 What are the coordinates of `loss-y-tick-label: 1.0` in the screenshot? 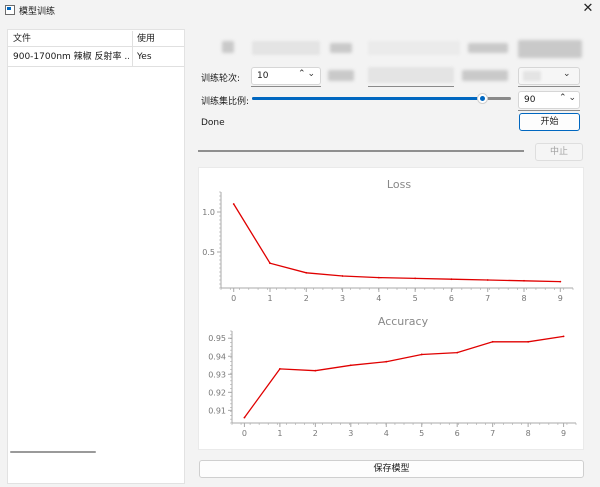 It's located at (208, 212).